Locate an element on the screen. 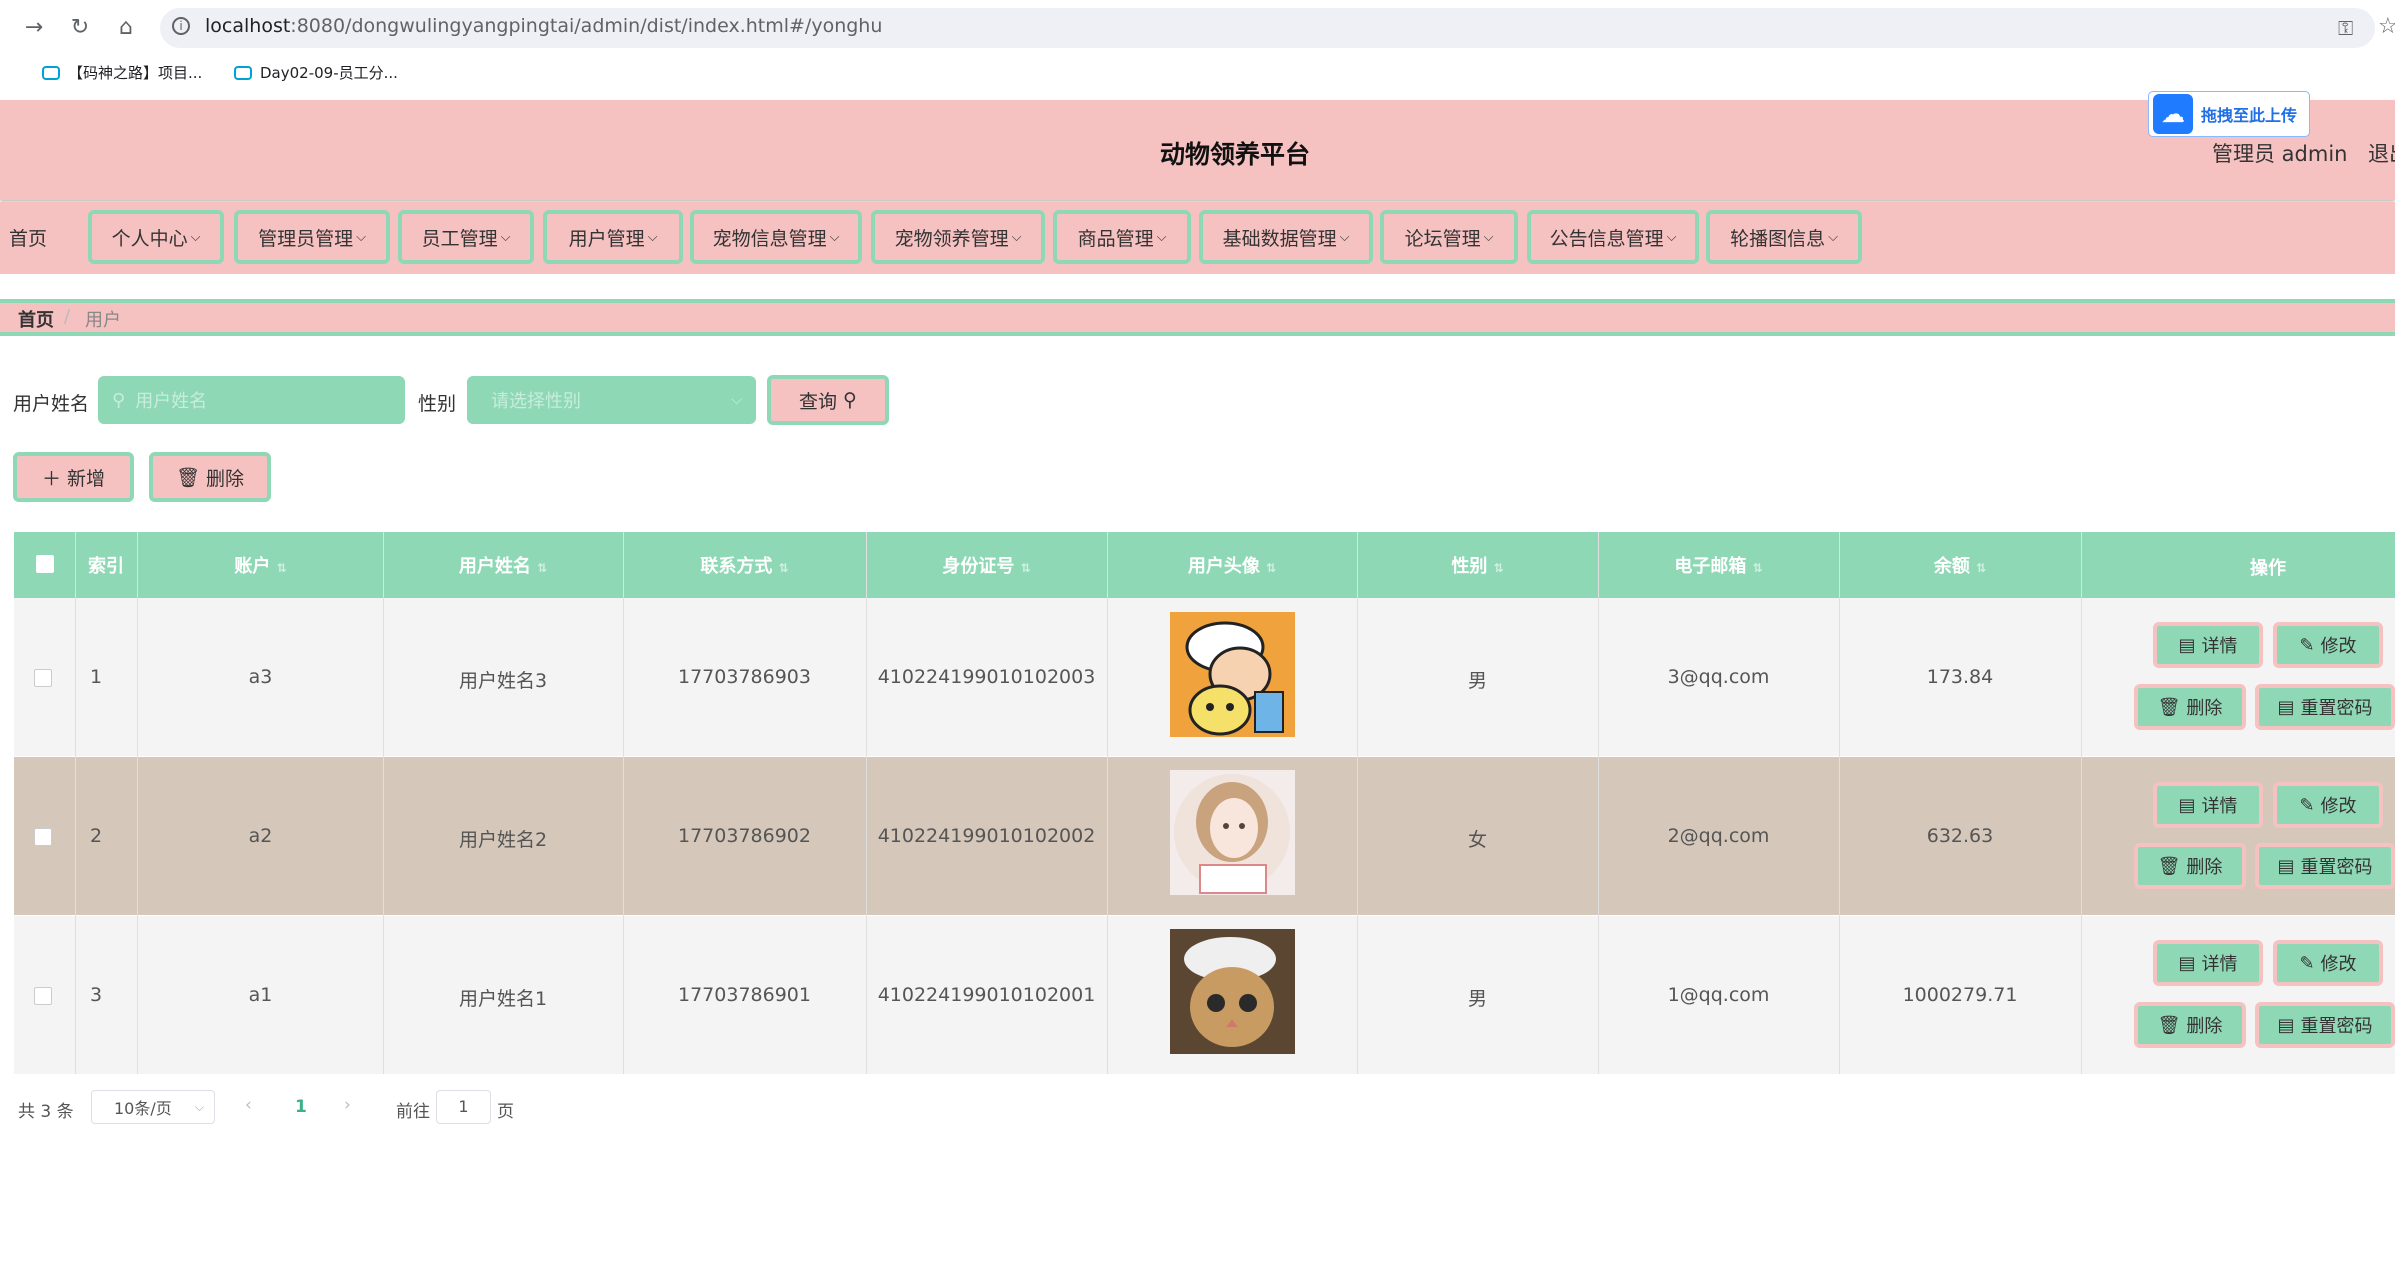 Image resolution: width=2395 pixels, height=1274 pixels. forward-icon: → is located at coordinates (34, 28).